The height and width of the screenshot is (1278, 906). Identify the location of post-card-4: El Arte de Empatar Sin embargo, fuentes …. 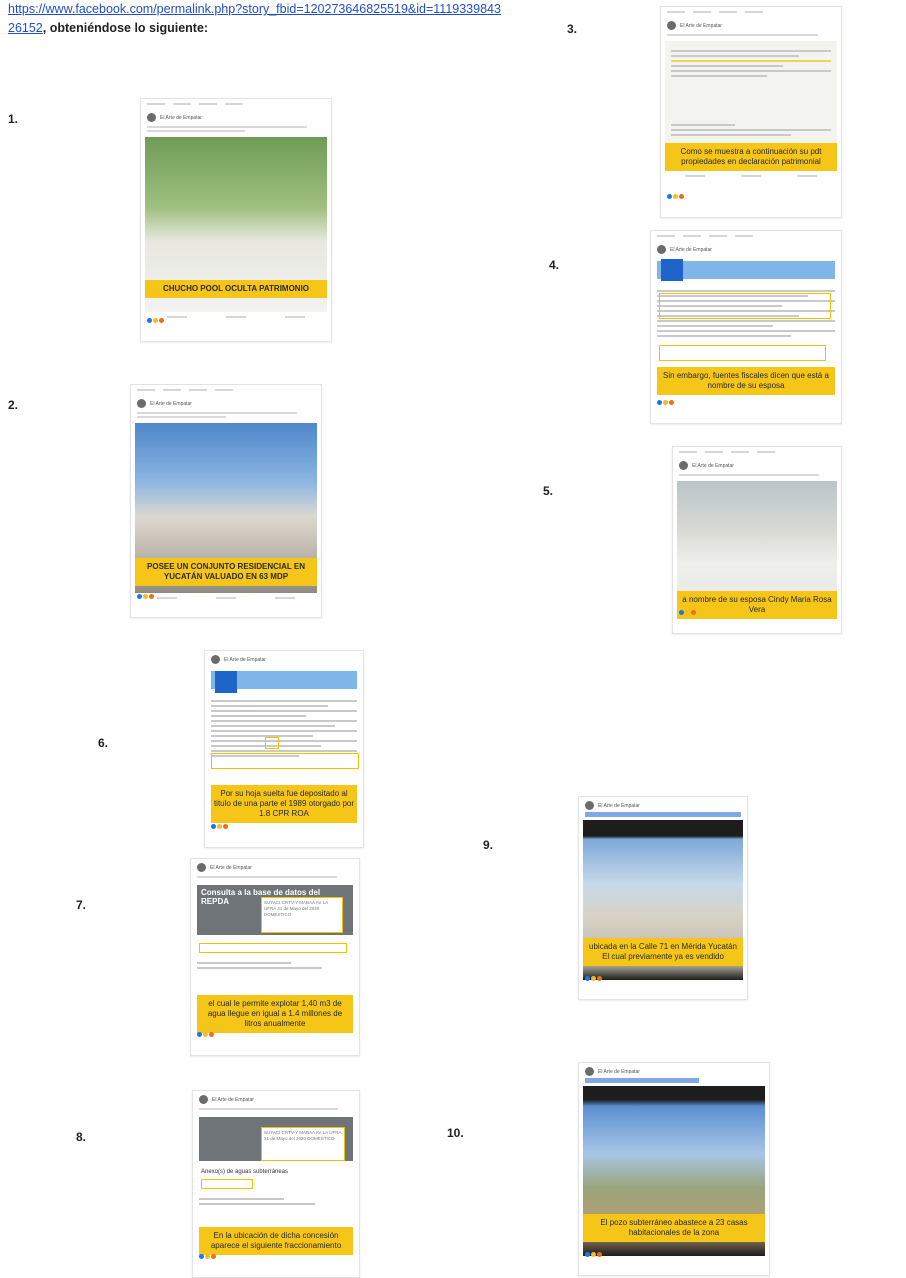
(746, 327).